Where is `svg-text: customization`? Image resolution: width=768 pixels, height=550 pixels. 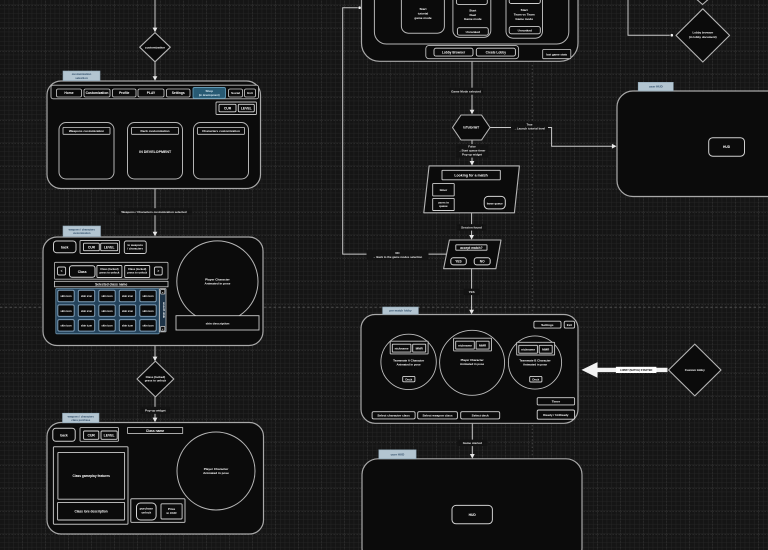 svg-text: customization is located at coordinates (82, 233).